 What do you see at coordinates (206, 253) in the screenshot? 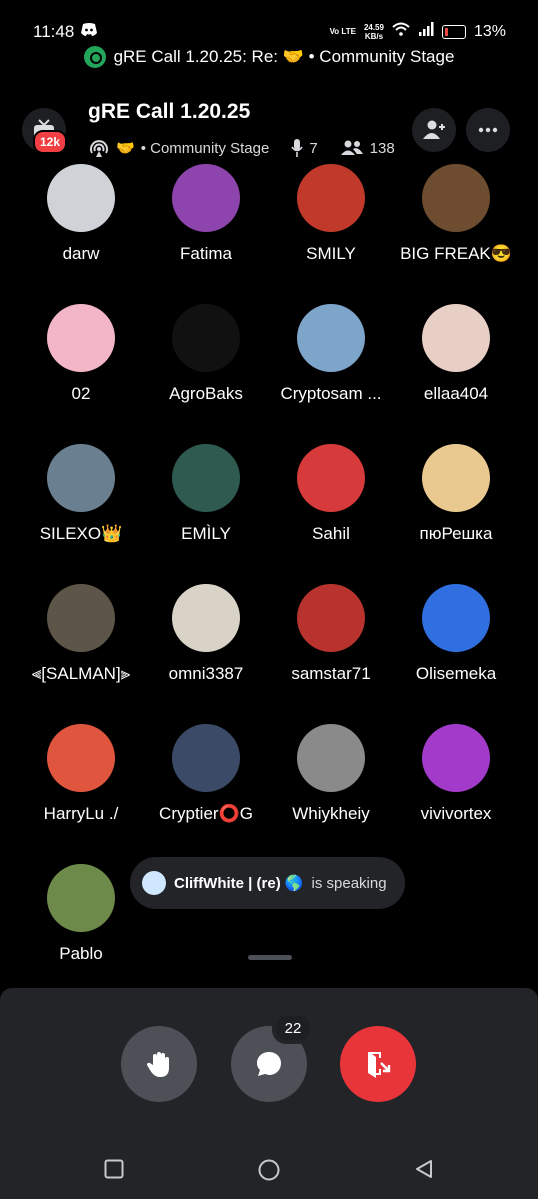
I see `participant-name: Fatima` at bounding box center [206, 253].